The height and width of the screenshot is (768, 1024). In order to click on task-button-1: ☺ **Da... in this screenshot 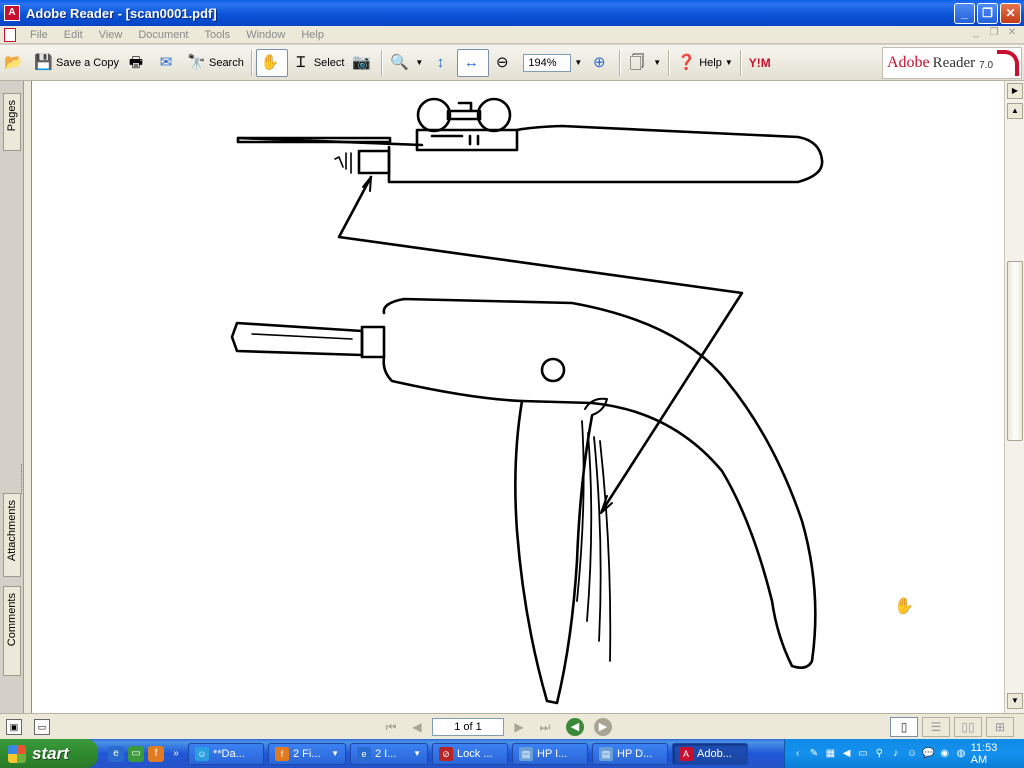, I will do `click(226, 753)`.